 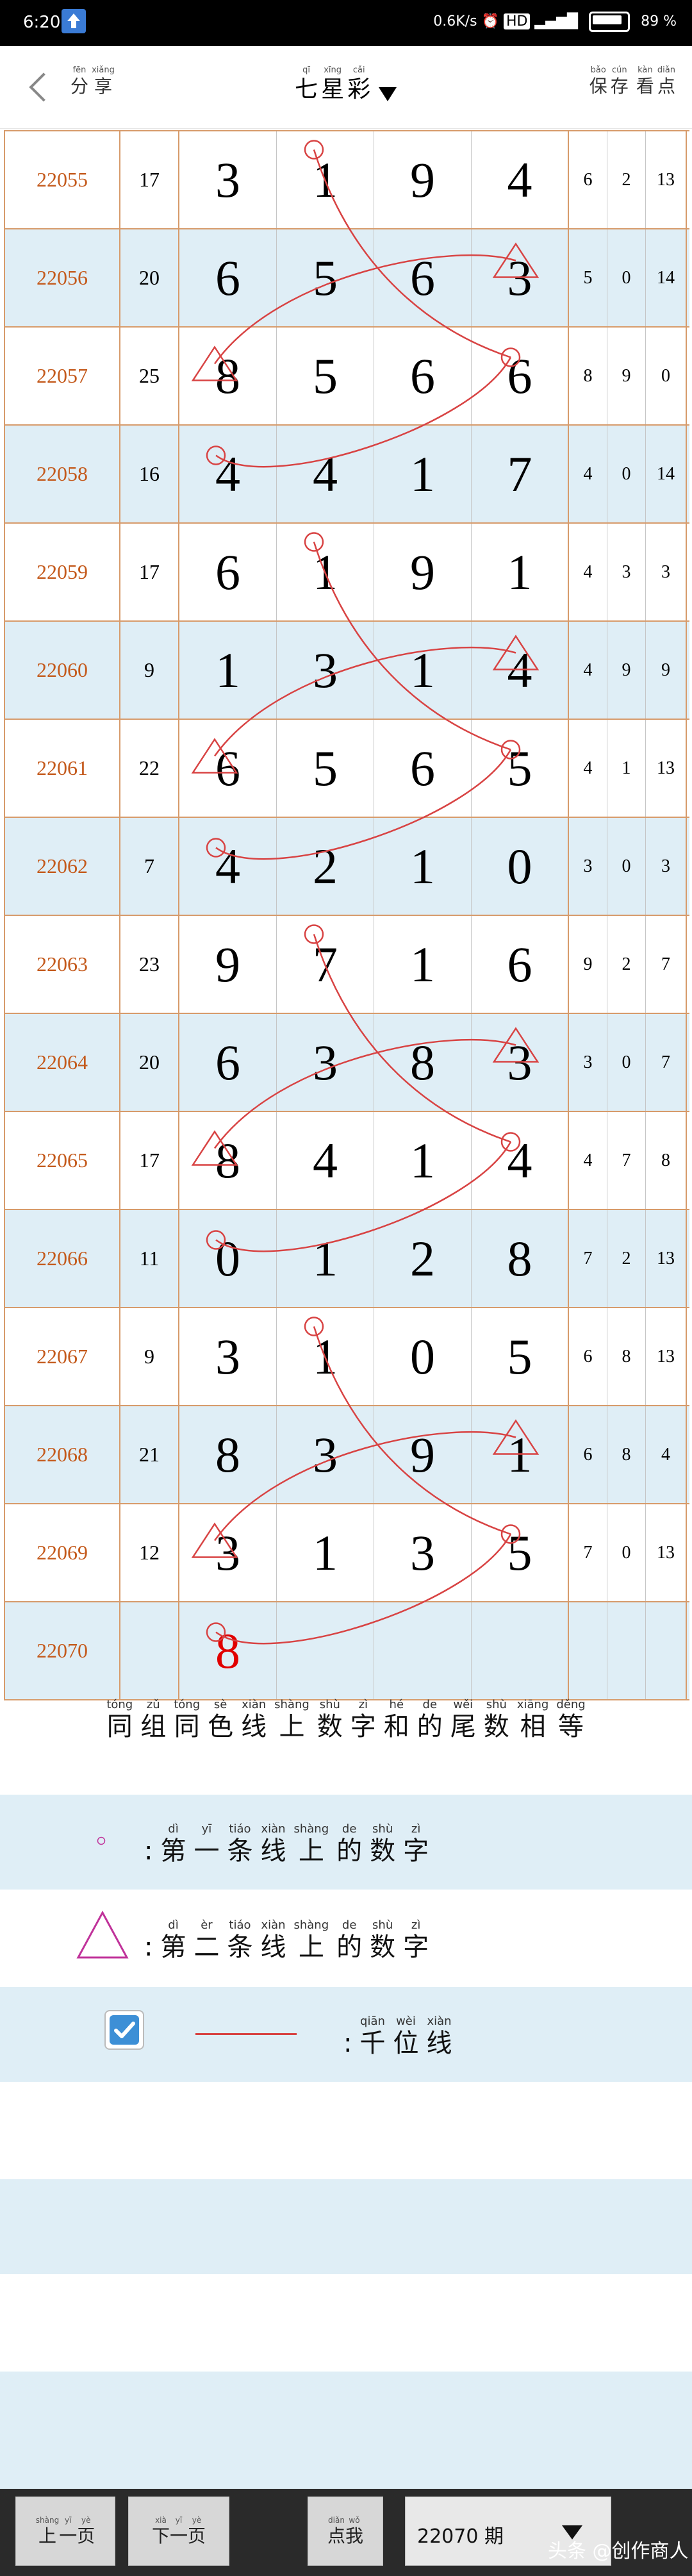 I want to click on issue-number: 22067, so click(x=62, y=1356).